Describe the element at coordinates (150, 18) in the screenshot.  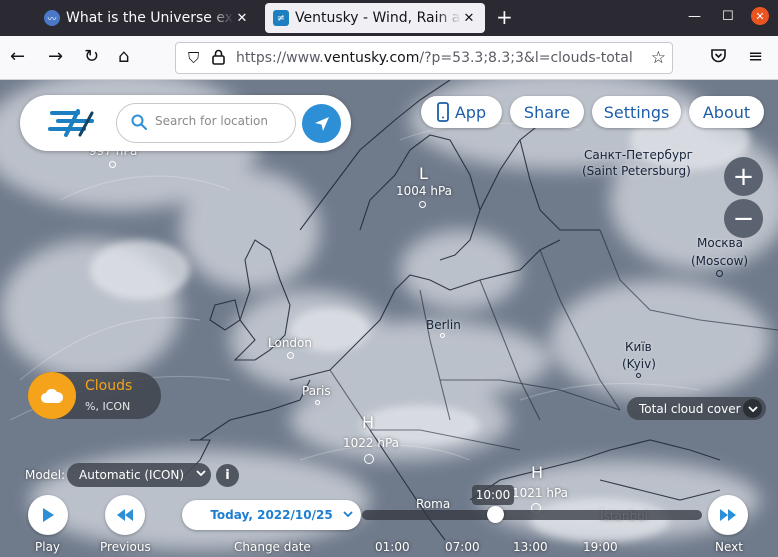
I see `tab-title: What is the Universe expa` at that location.